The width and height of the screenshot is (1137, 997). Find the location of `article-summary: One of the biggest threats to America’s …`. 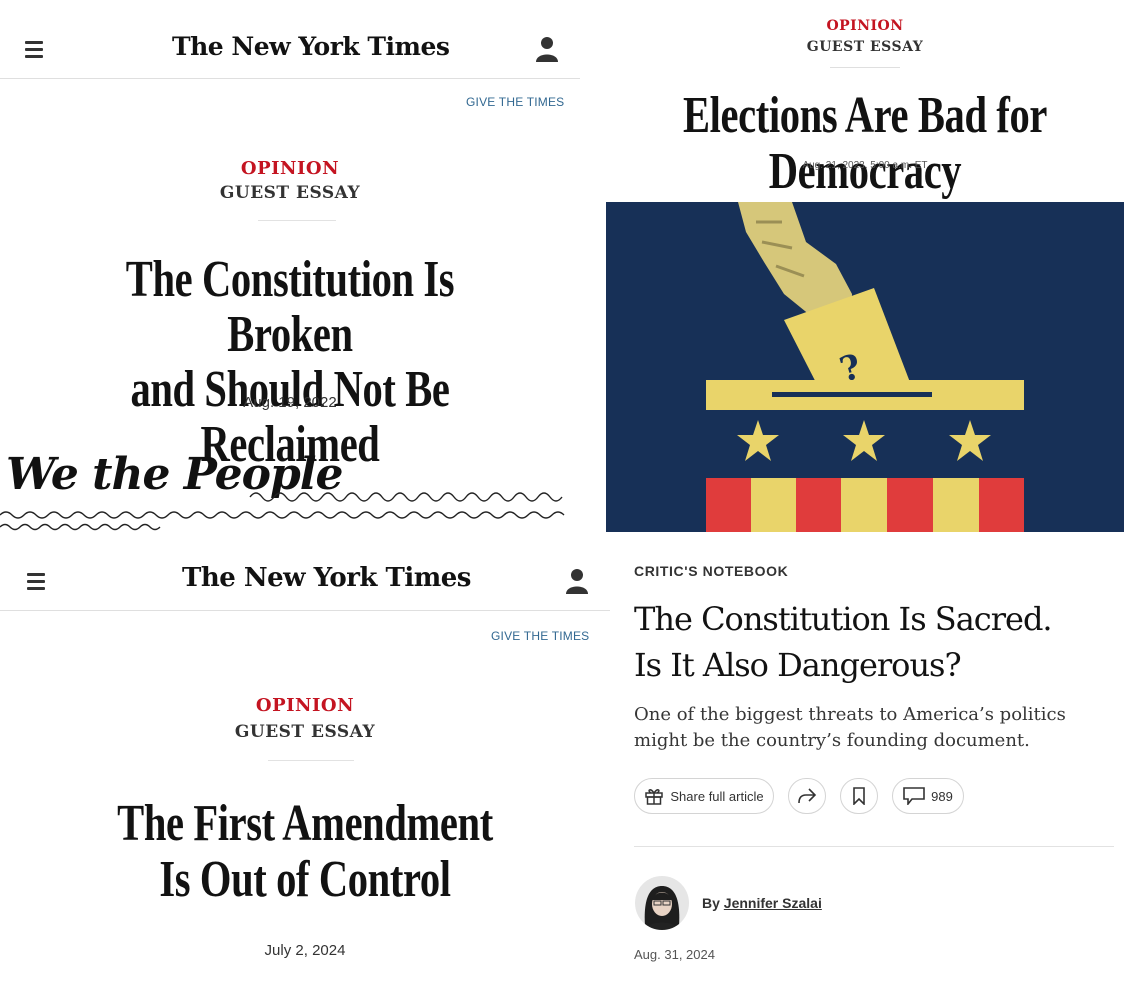

article-summary: One of the biggest threats to America’s … is located at coordinates (850, 727).